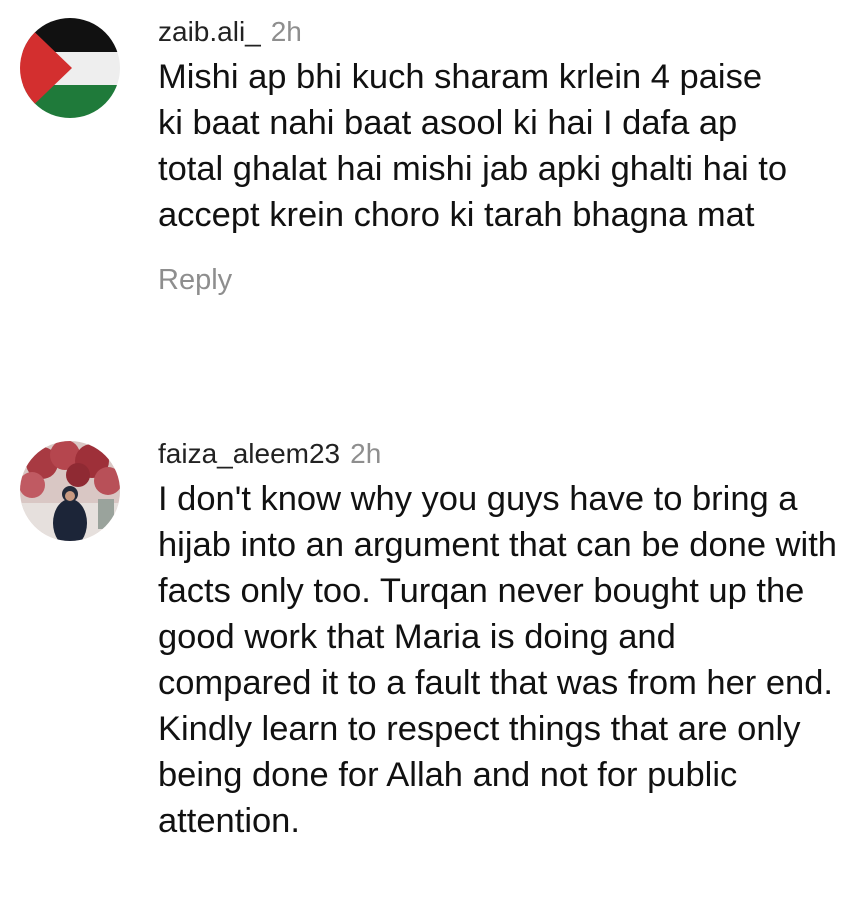 The width and height of the screenshot is (845, 915). What do you see at coordinates (209, 31) in the screenshot?
I see `username: zaib.ali_` at bounding box center [209, 31].